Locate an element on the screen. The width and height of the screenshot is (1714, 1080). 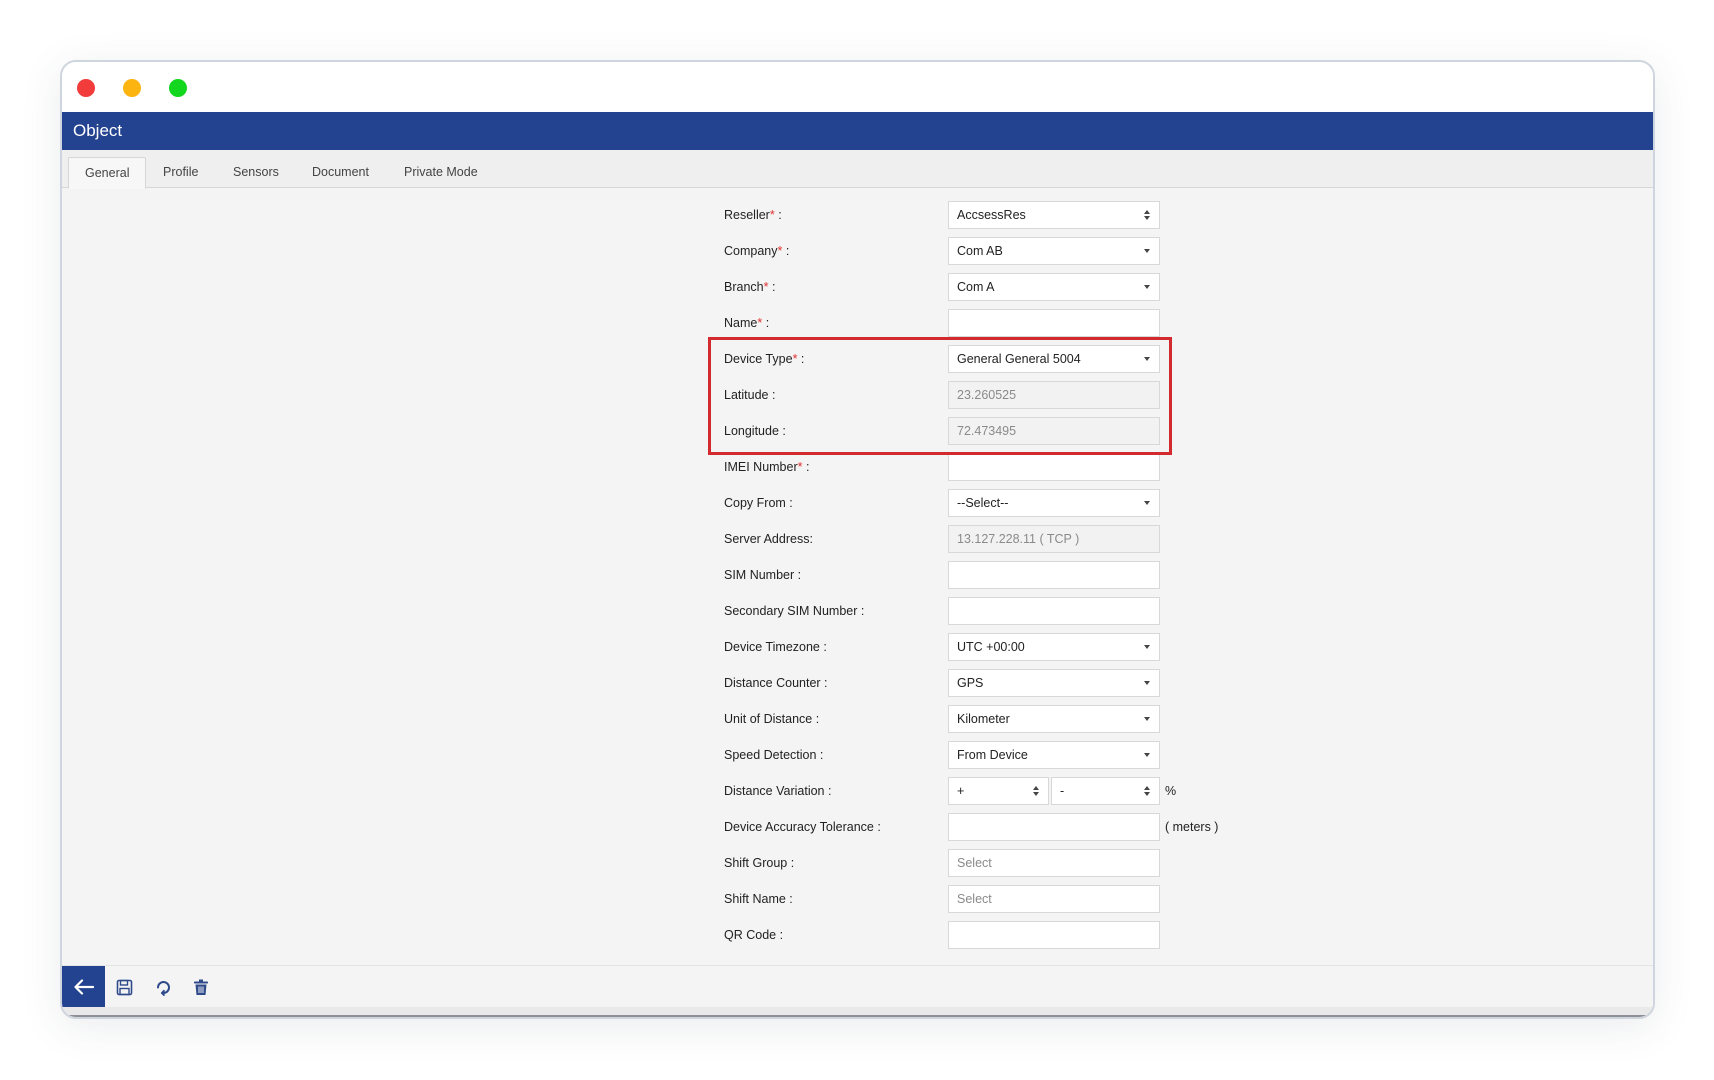
shift-group-row: Shift Group : Select is located at coordinates (974, 863).